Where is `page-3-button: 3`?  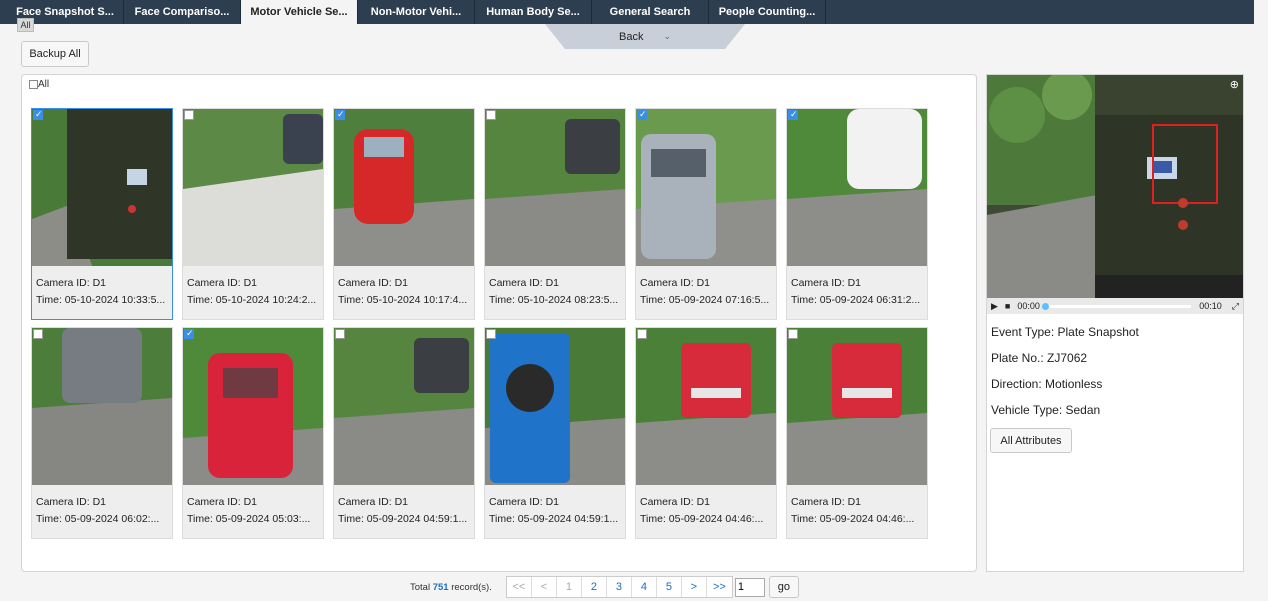
page-3-button: 3 is located at coordinates (619, 587).